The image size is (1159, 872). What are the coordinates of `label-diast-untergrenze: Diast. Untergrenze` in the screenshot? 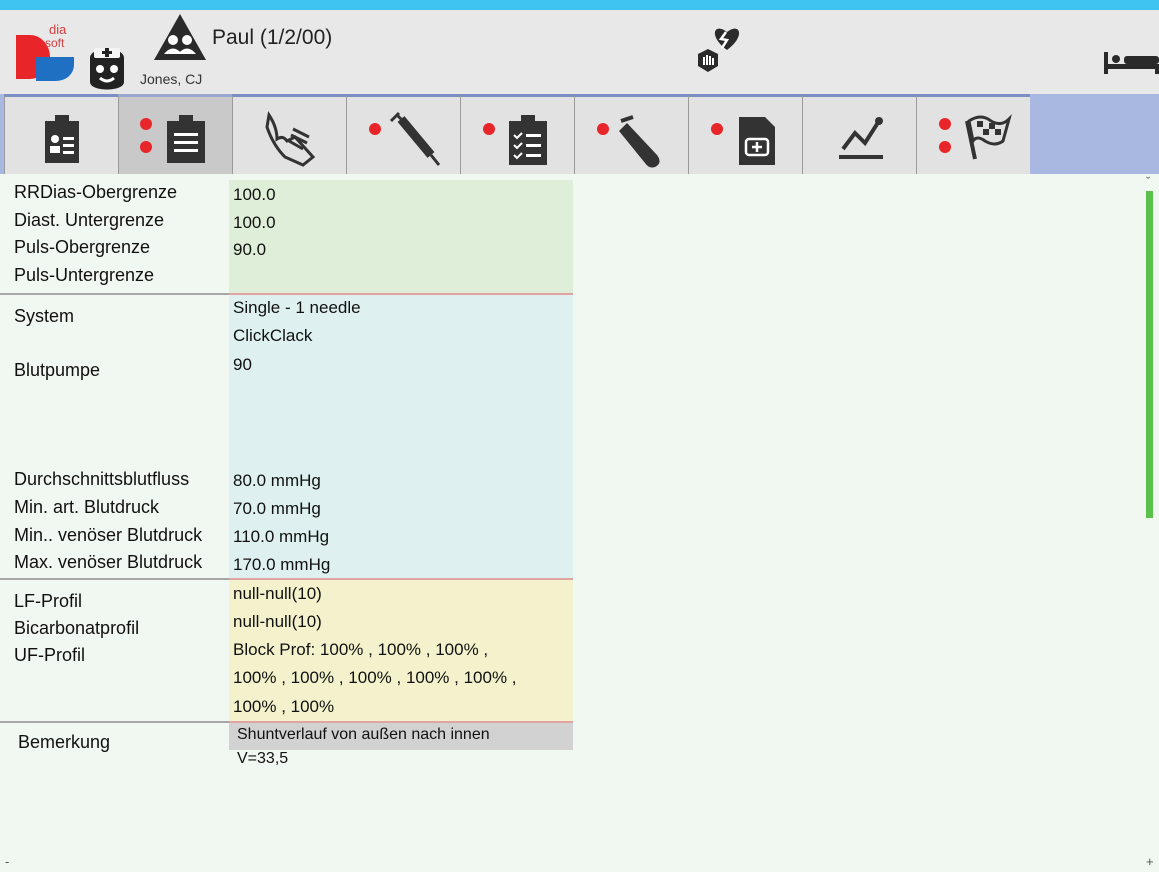 It's located at (89, 220).